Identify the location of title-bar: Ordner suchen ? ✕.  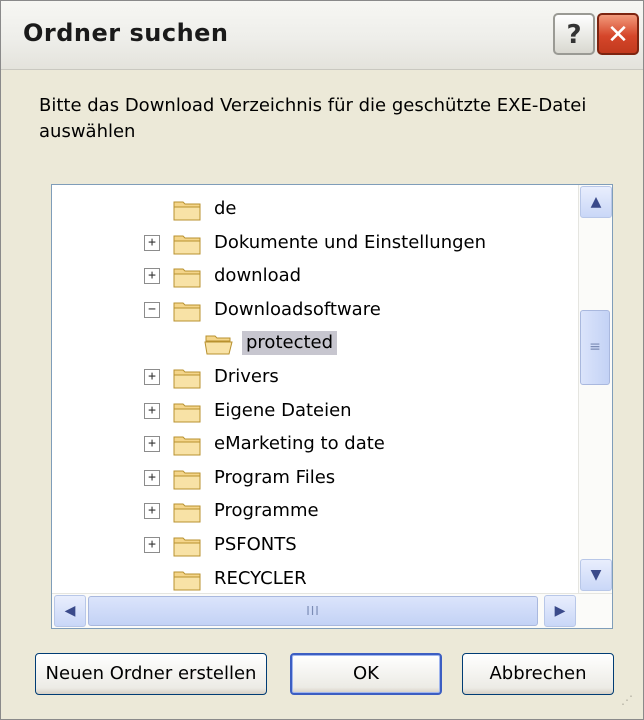
(322, 35).